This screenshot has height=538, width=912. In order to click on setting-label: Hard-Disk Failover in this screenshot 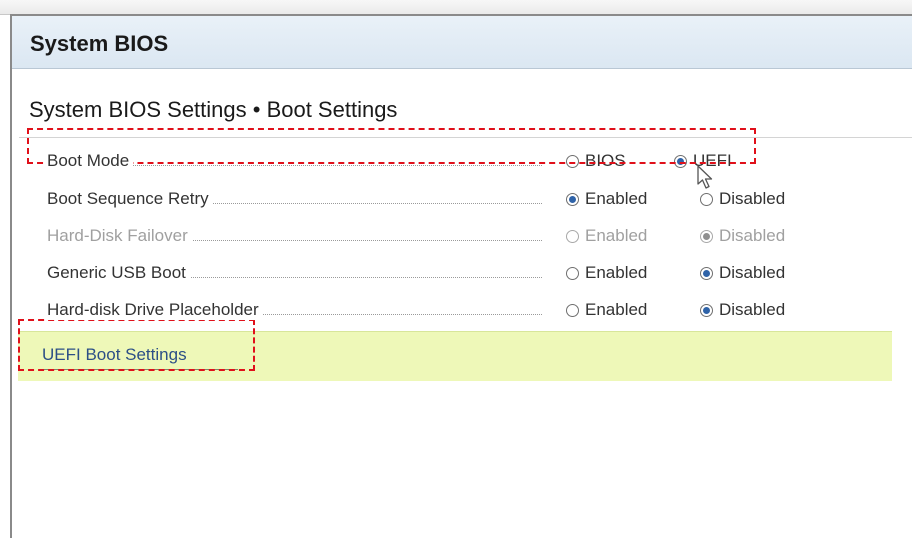, I will do `click(119, 236)`.